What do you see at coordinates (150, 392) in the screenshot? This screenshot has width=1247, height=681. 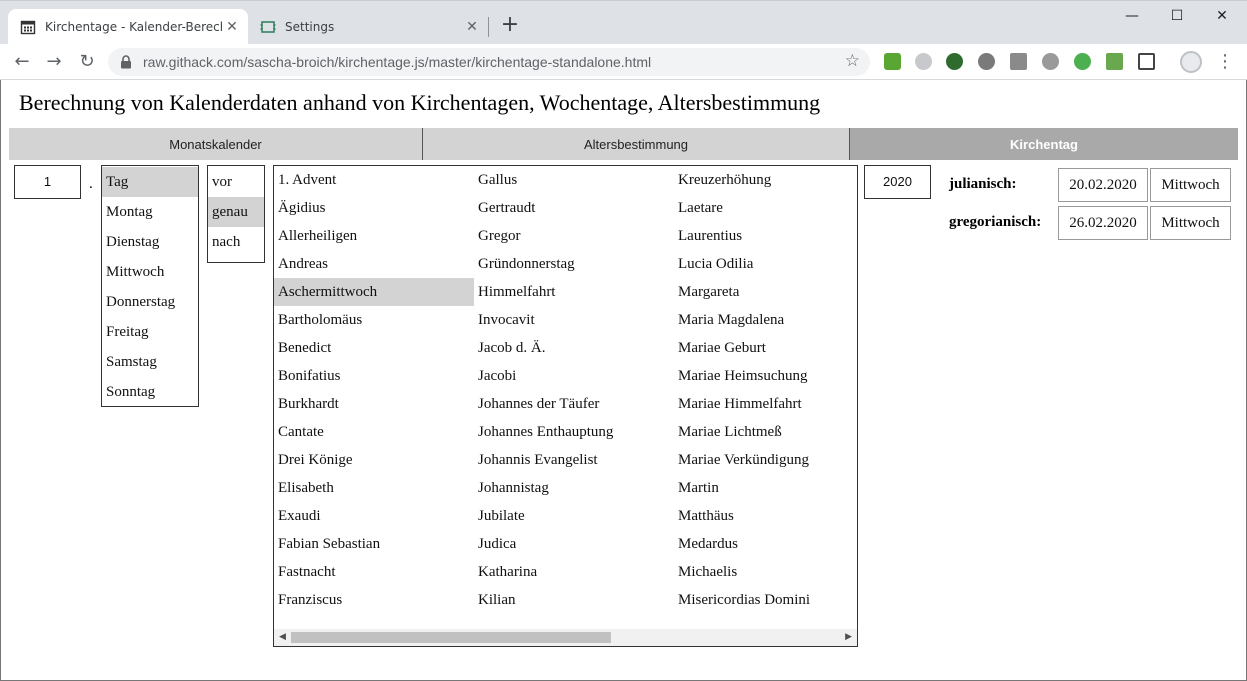 I see `weekday-option: Sonntag` at bounding box center [150, 392].